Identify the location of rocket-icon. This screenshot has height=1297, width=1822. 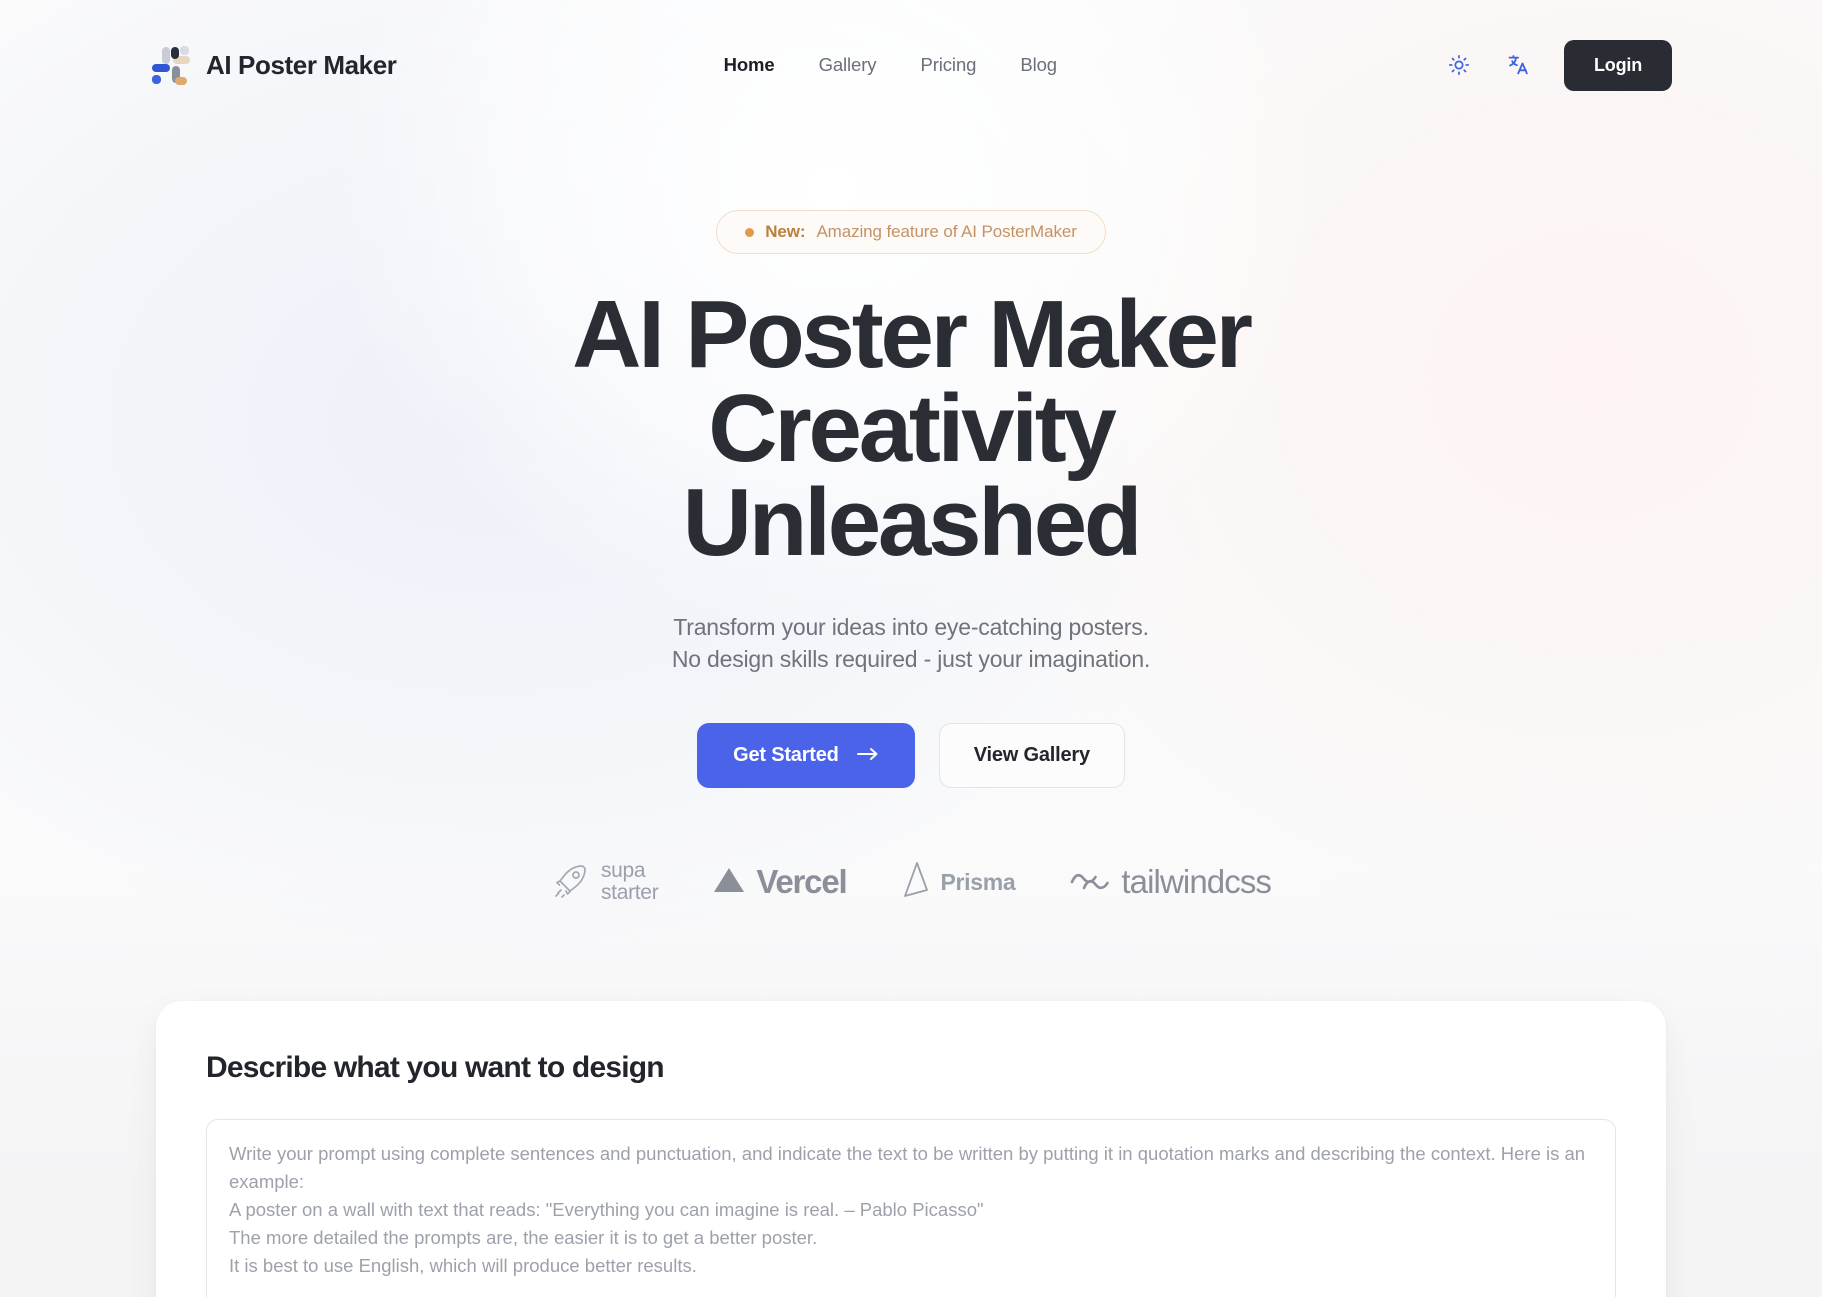
(571, 882).